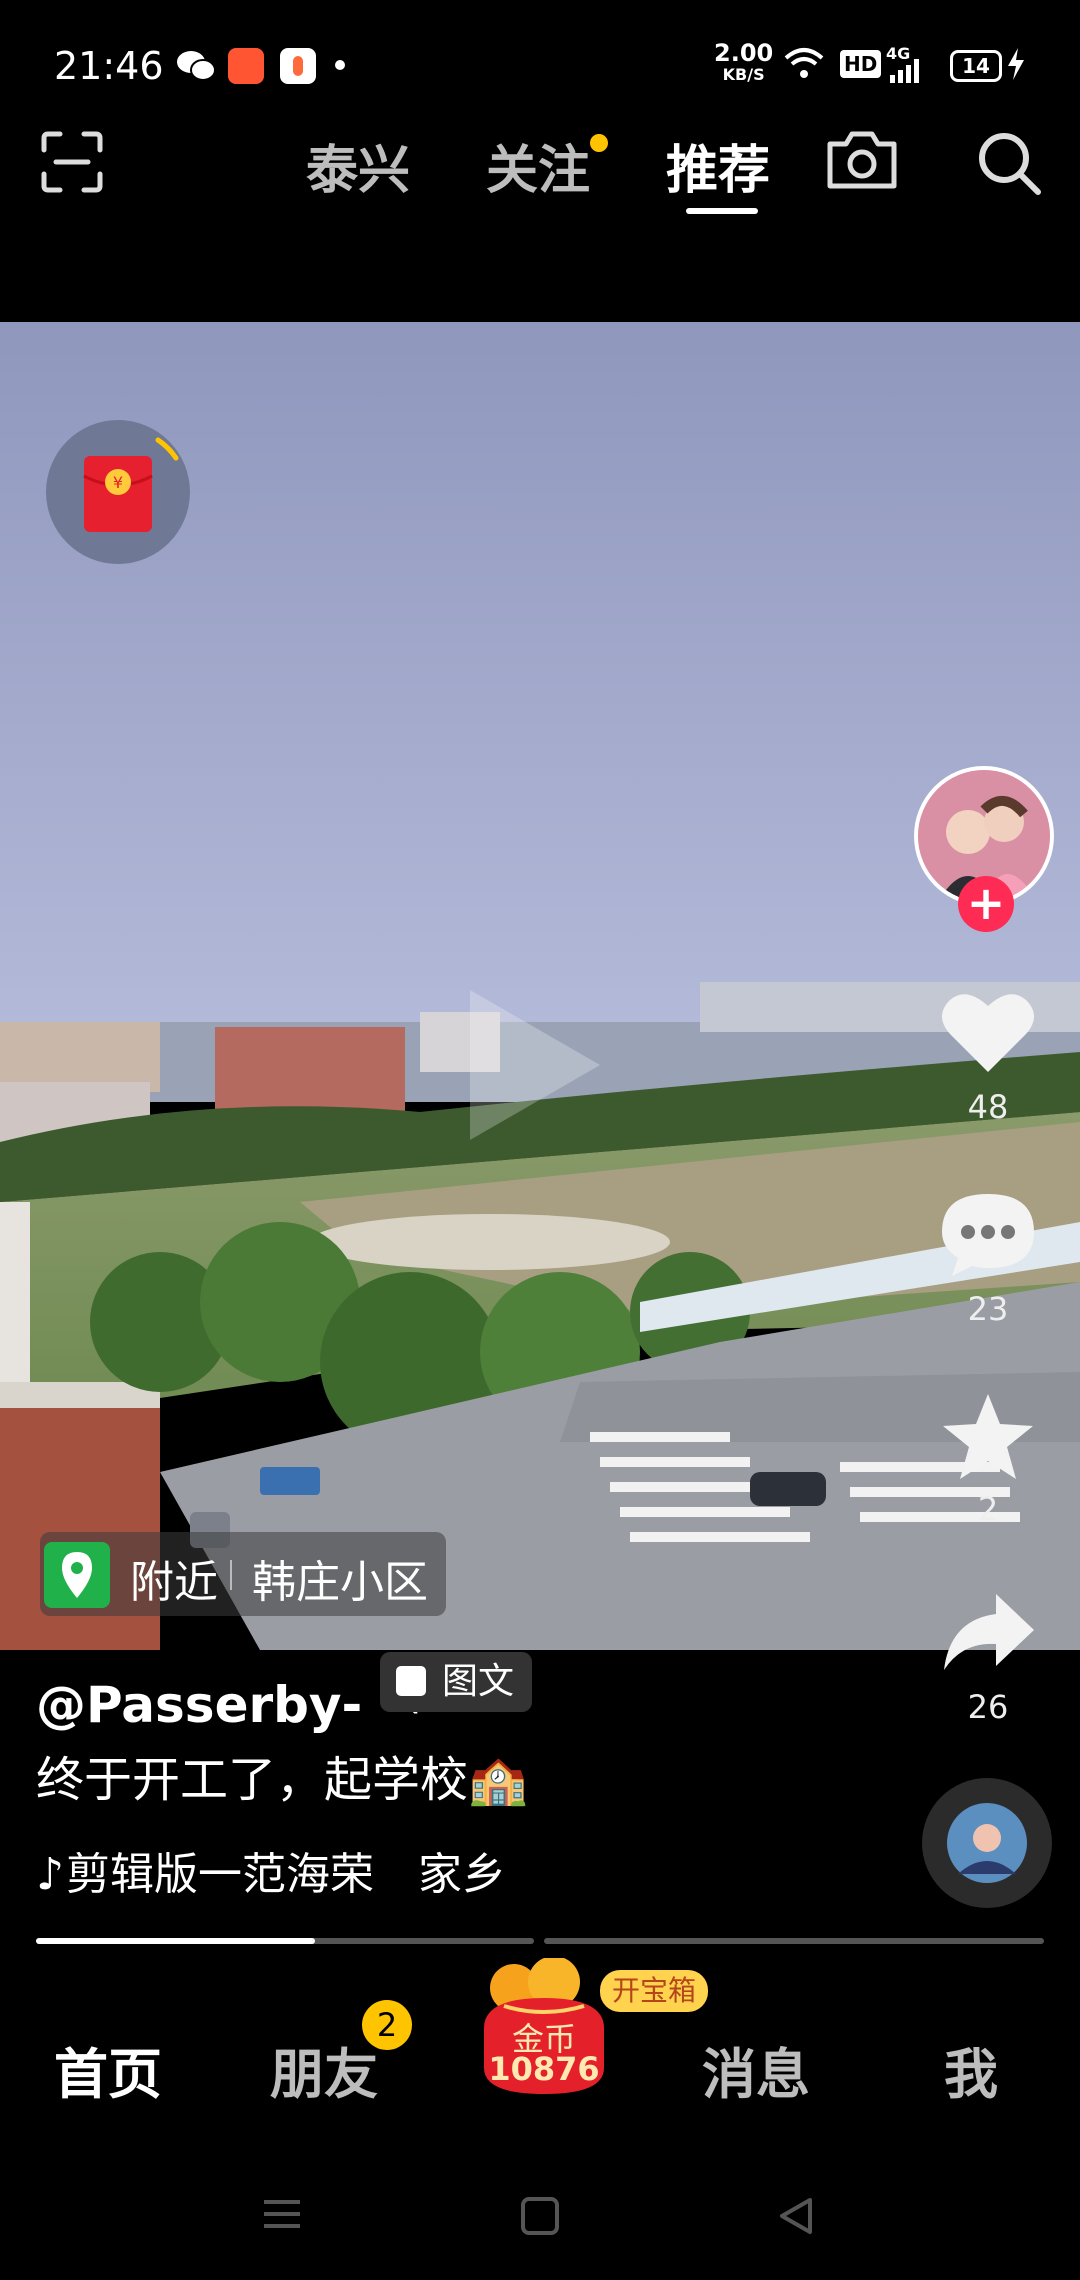 The image size is (1080, 2280). Describe the element at coordinates (174, 1582) in the screenshot. I see `location-label: 附近` at that location.